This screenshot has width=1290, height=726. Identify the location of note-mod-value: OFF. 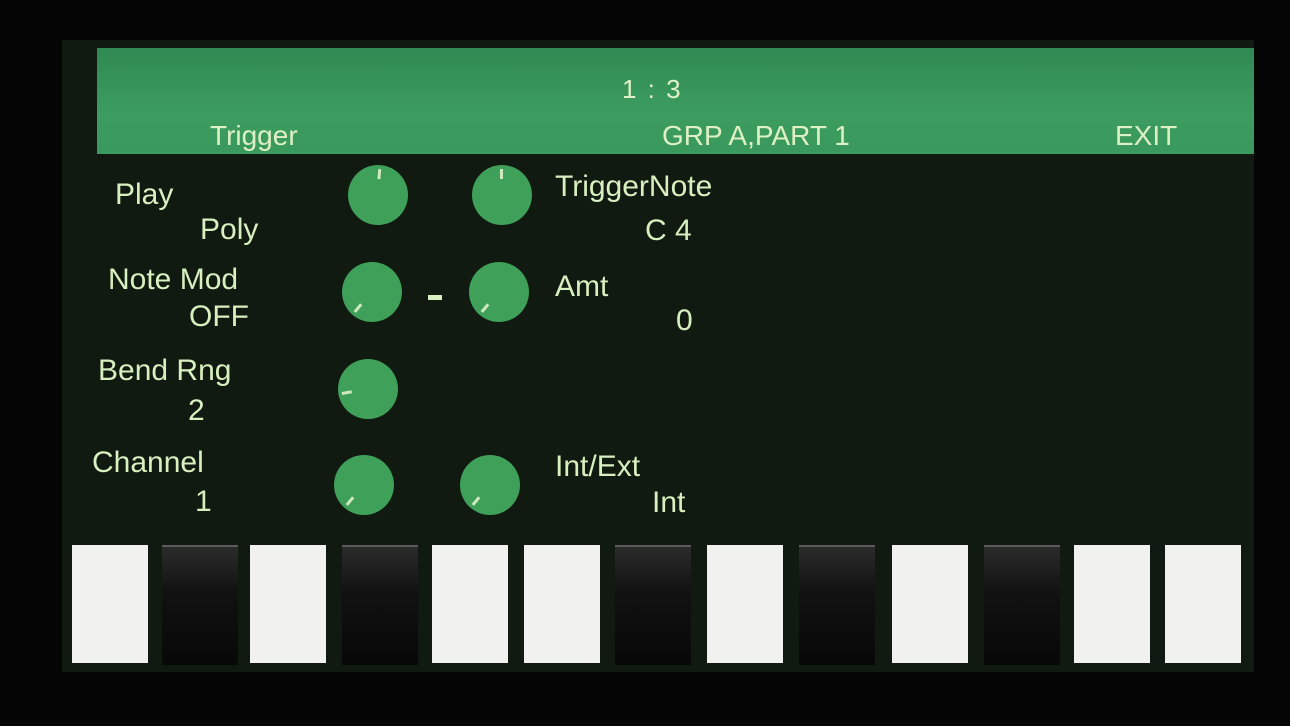
(219, 316).